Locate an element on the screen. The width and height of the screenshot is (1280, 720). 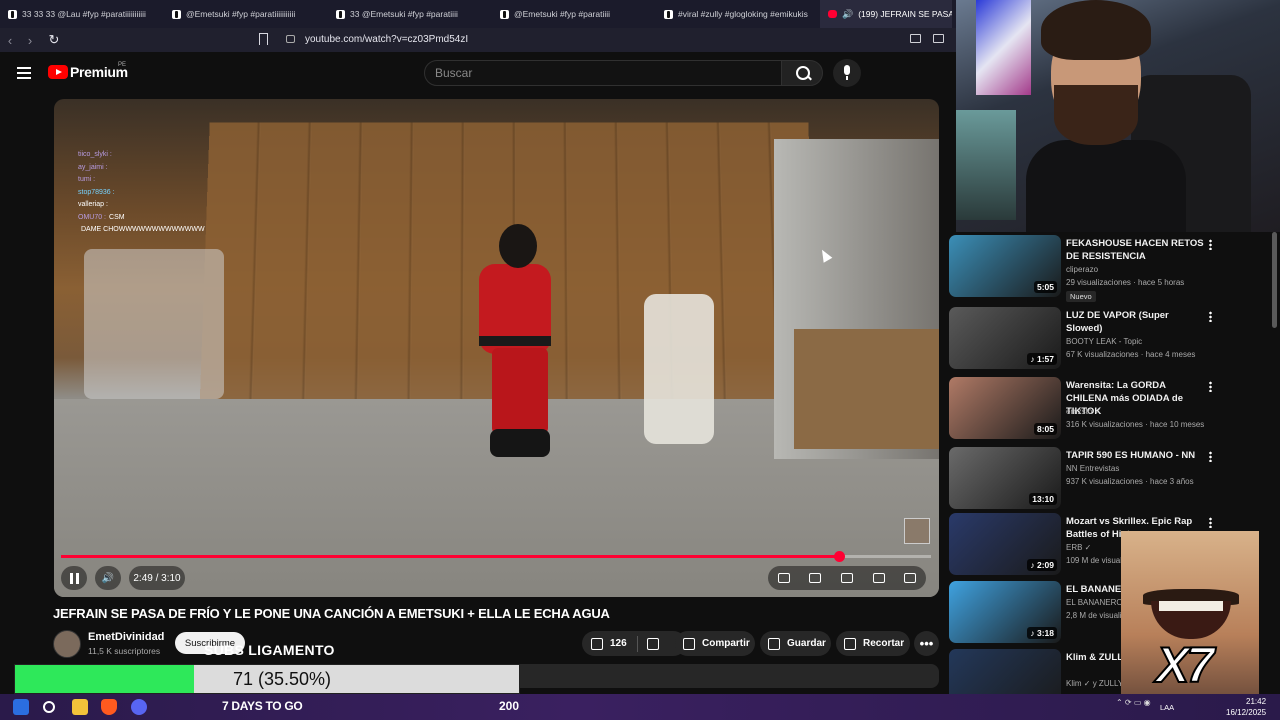
recommendation-channel: BOOTY LEAK - Topic is located at coordinates (1104, 341).